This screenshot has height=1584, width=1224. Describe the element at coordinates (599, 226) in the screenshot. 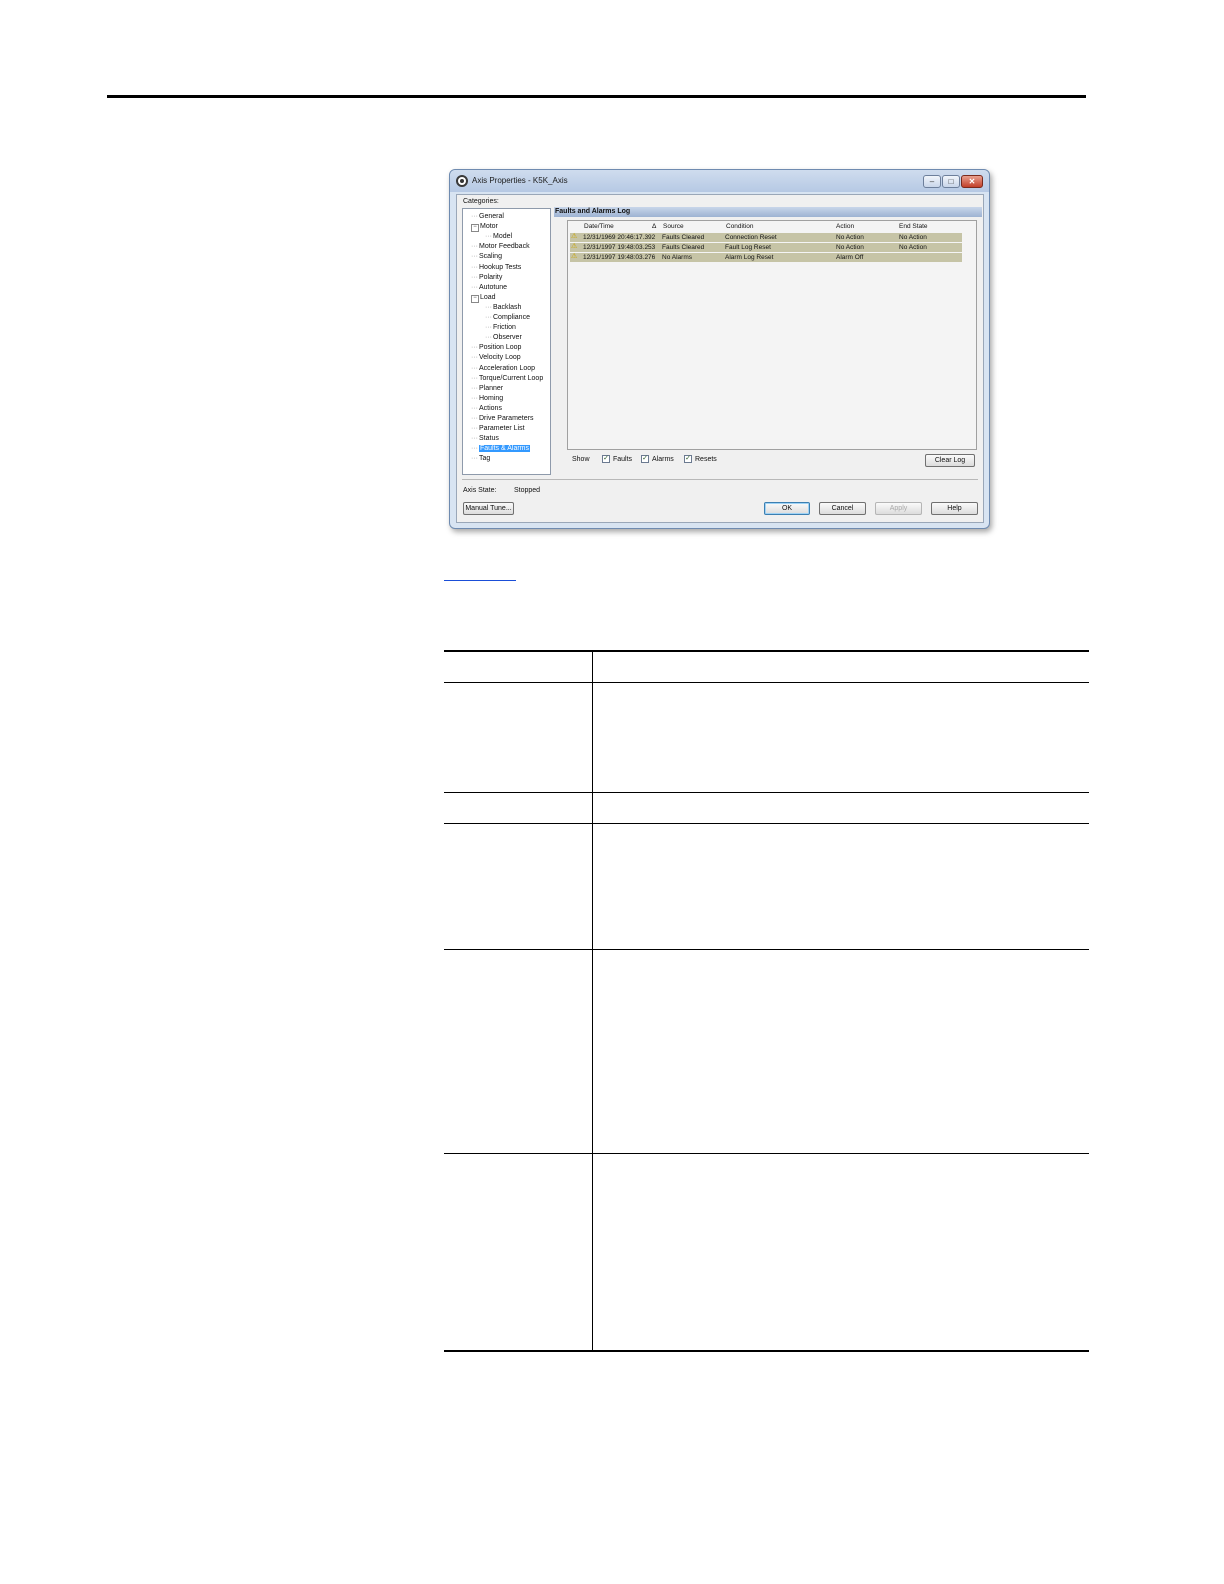

I see `column-header-datetime: Date/Time` at that location.